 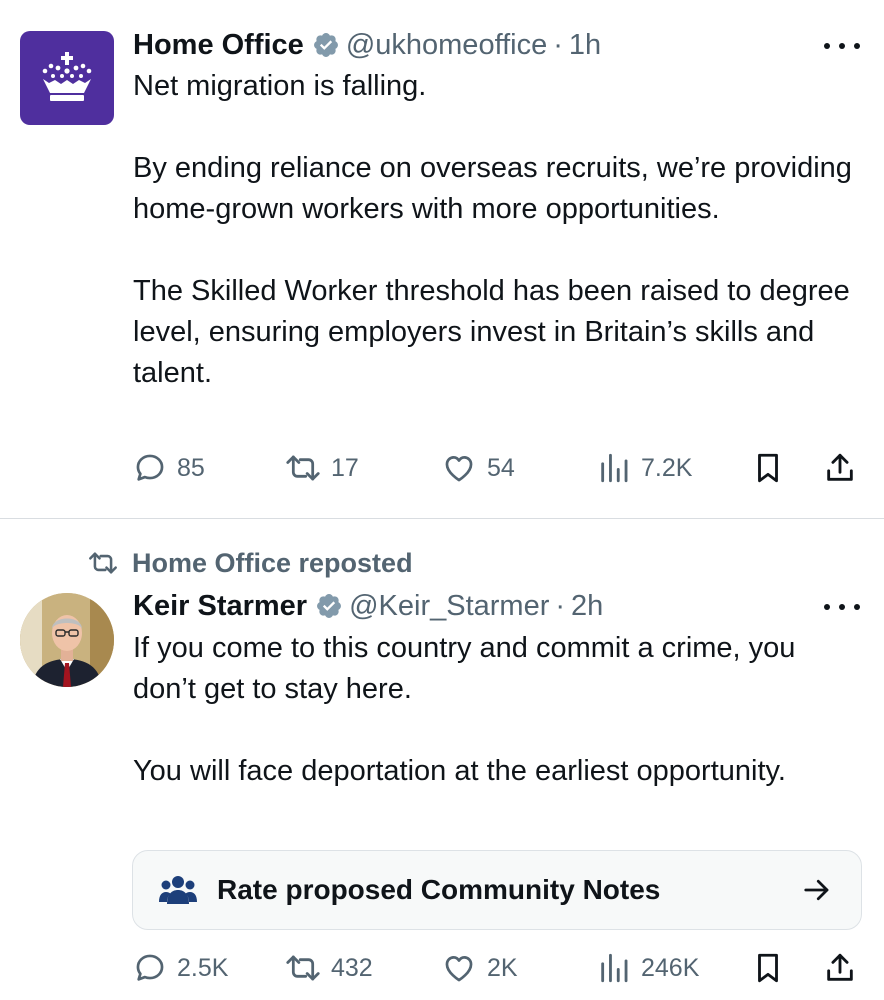 What do you see at coordinates (478, 468) in the screenshot?
I see `like-button: 54` at bounding box center [478, 468].